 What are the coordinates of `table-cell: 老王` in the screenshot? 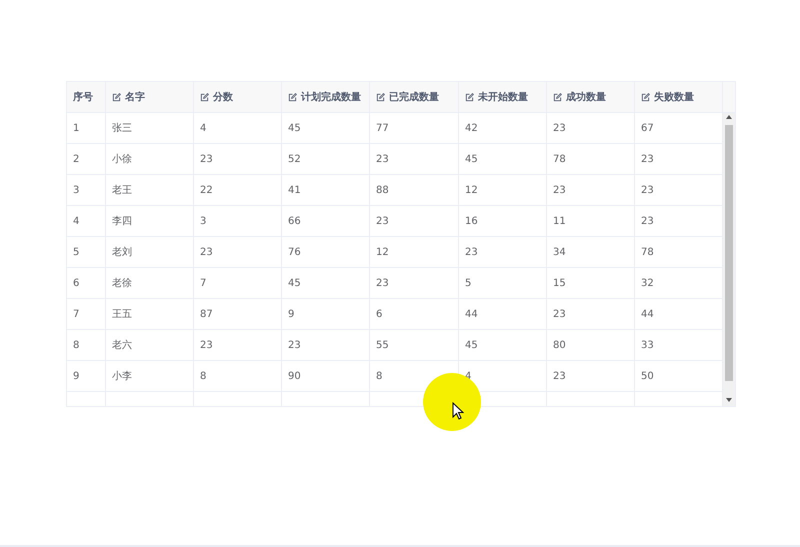 It's located at (150, 190).